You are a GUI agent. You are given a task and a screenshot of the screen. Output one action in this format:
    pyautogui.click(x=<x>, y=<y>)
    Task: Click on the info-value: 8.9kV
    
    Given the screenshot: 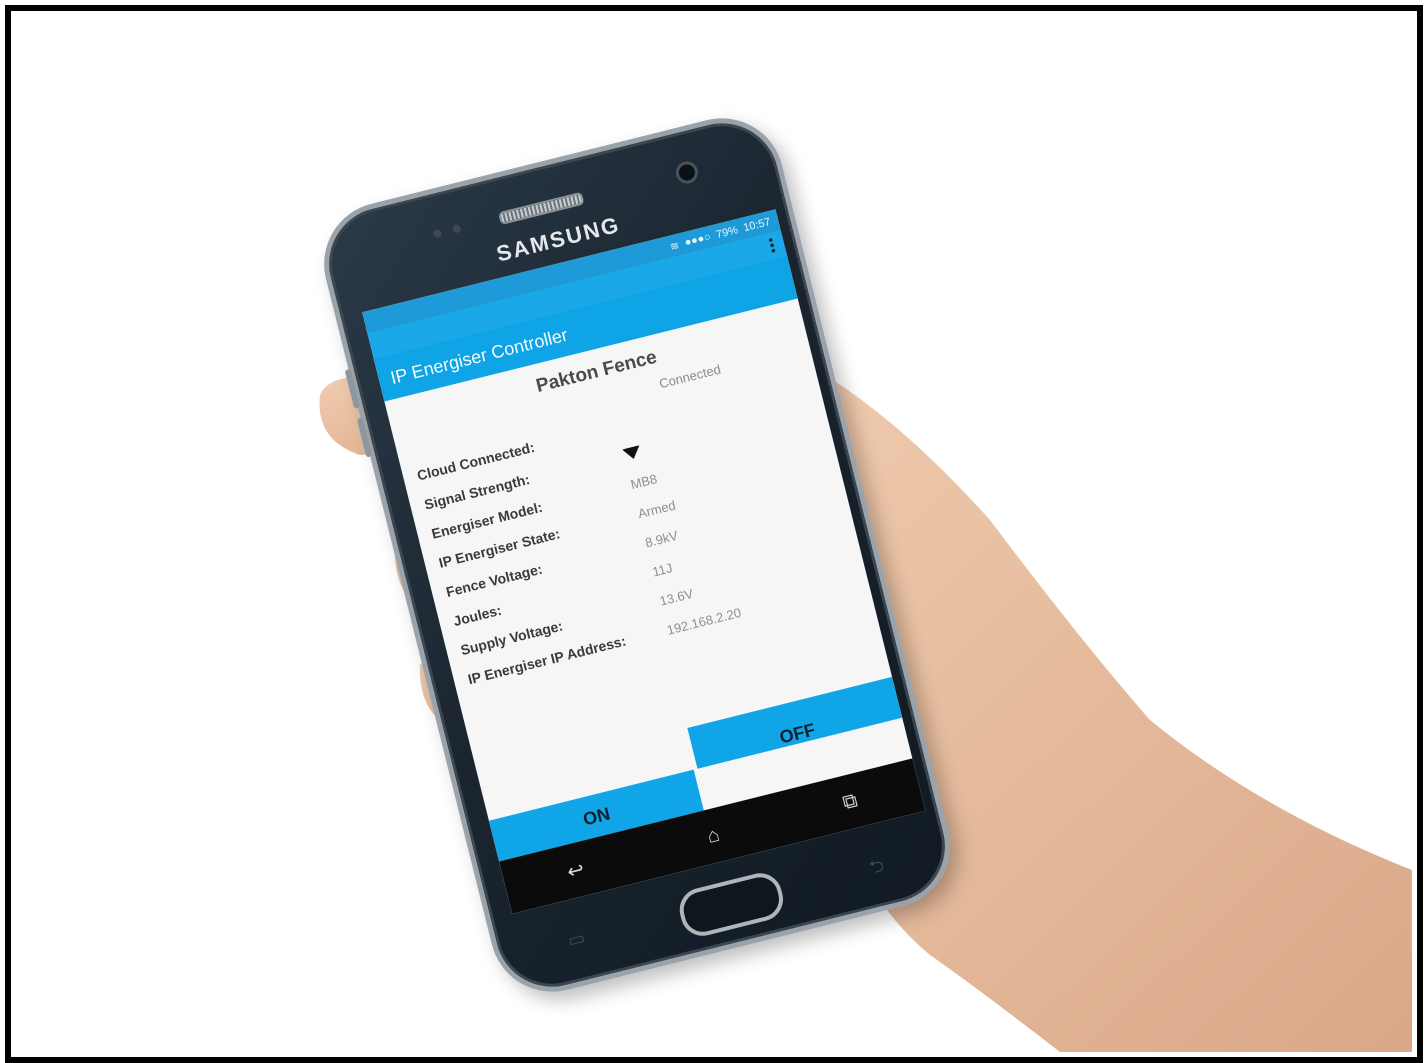 What is the action you would take?
    pyautogui.click(x=661, y=538)
    